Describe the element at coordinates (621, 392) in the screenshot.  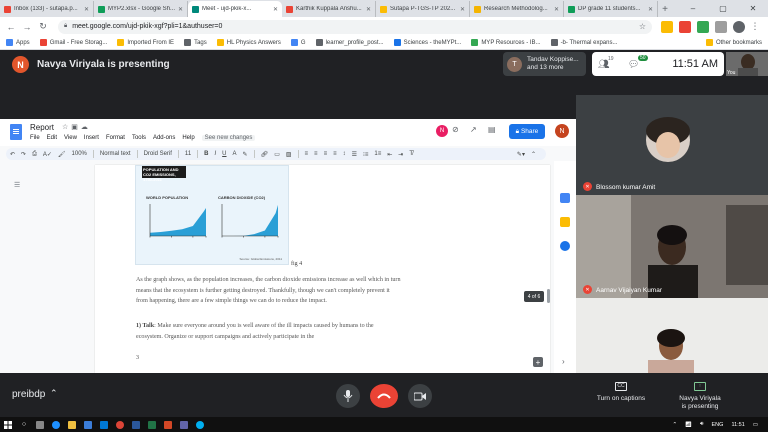
I see `captions-button: CC Turn on captions` at that location.